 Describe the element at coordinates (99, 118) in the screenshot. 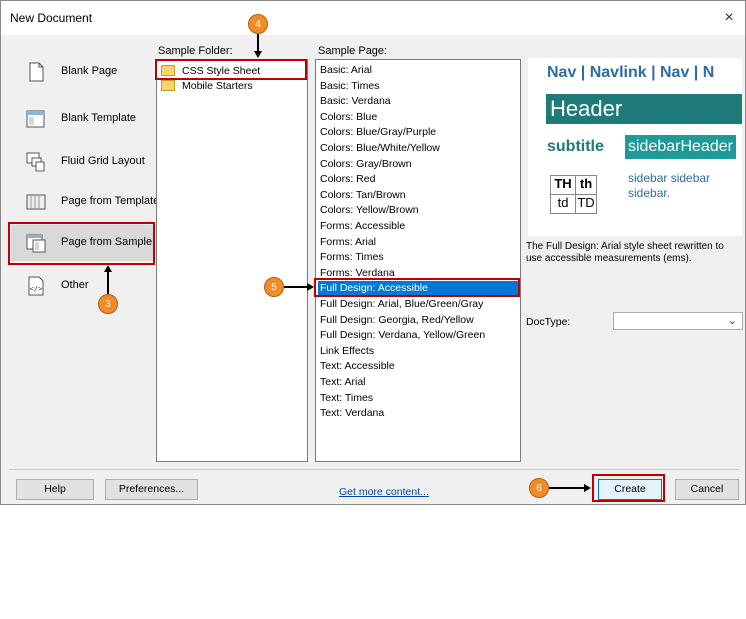

I see `category-label: Blank Template` at that location.